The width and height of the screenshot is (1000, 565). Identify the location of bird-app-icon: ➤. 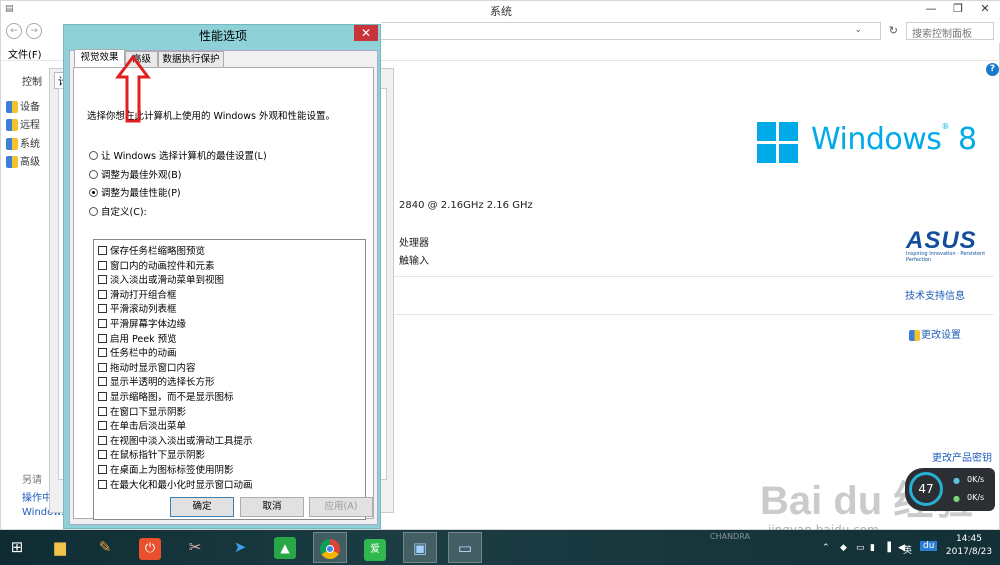
(240, 547).